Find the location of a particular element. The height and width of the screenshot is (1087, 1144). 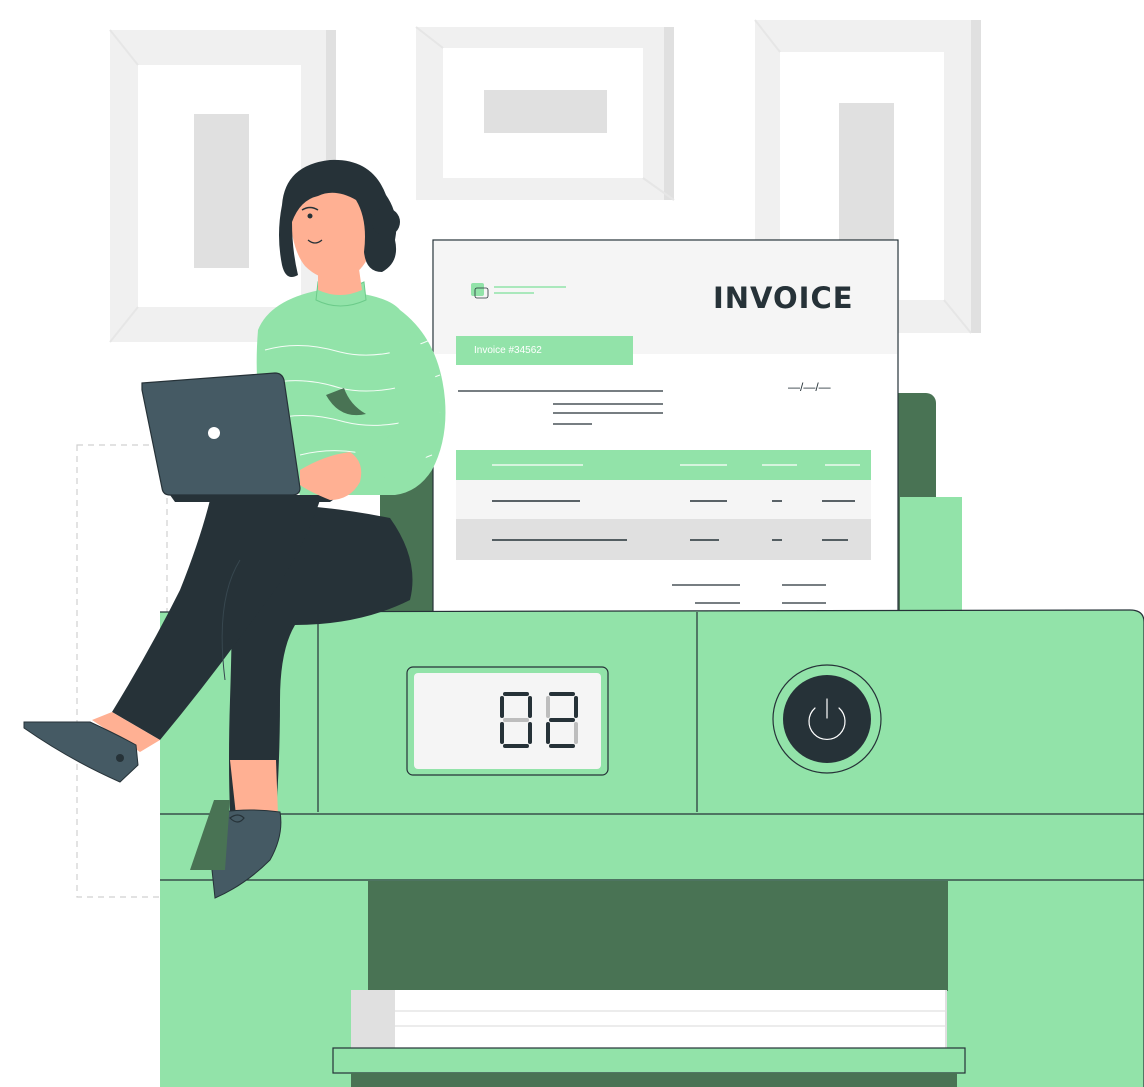

power-button is located at coordinates (827, 719).